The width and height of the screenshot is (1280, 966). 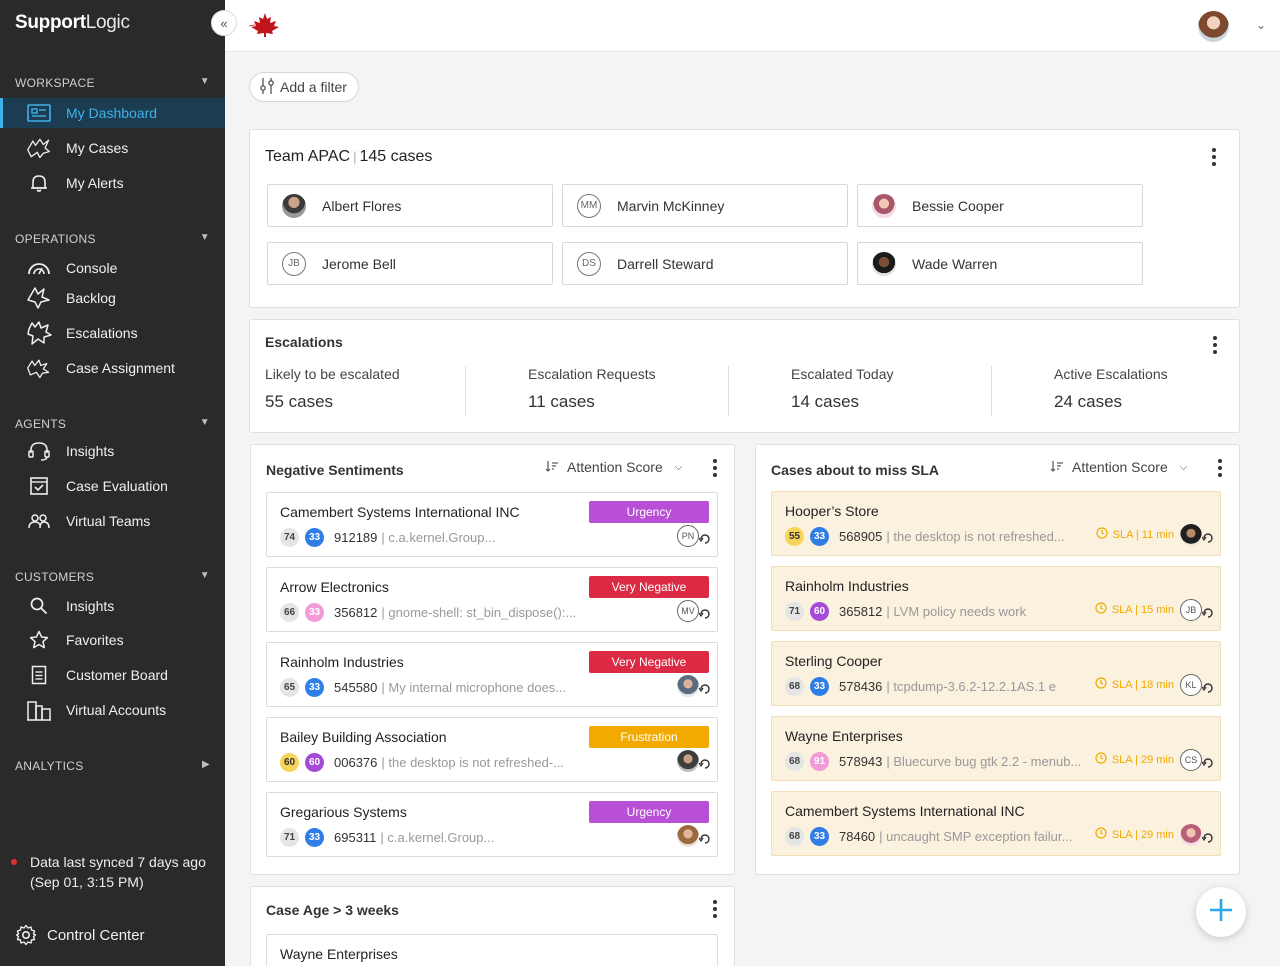 I want to click on case-age-title: Case Age > 3 weeks, so click(x=332, y=910).